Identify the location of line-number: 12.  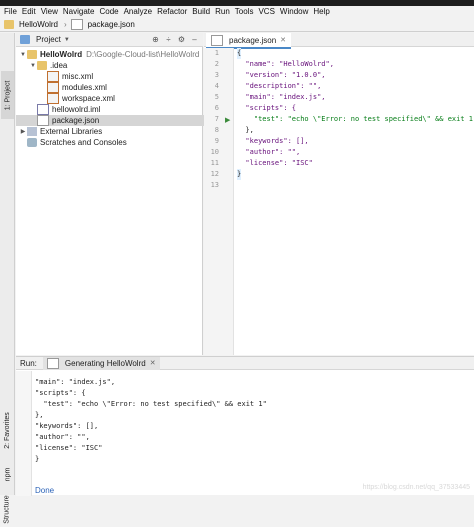
(214, 174).